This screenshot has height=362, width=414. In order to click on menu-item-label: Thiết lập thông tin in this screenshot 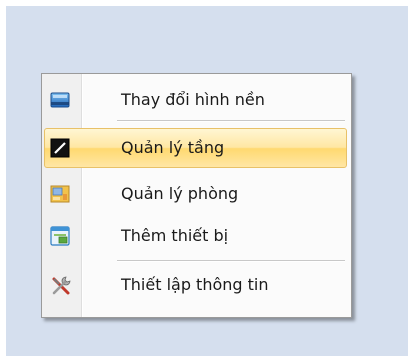, I will do `click(195, 284)`.